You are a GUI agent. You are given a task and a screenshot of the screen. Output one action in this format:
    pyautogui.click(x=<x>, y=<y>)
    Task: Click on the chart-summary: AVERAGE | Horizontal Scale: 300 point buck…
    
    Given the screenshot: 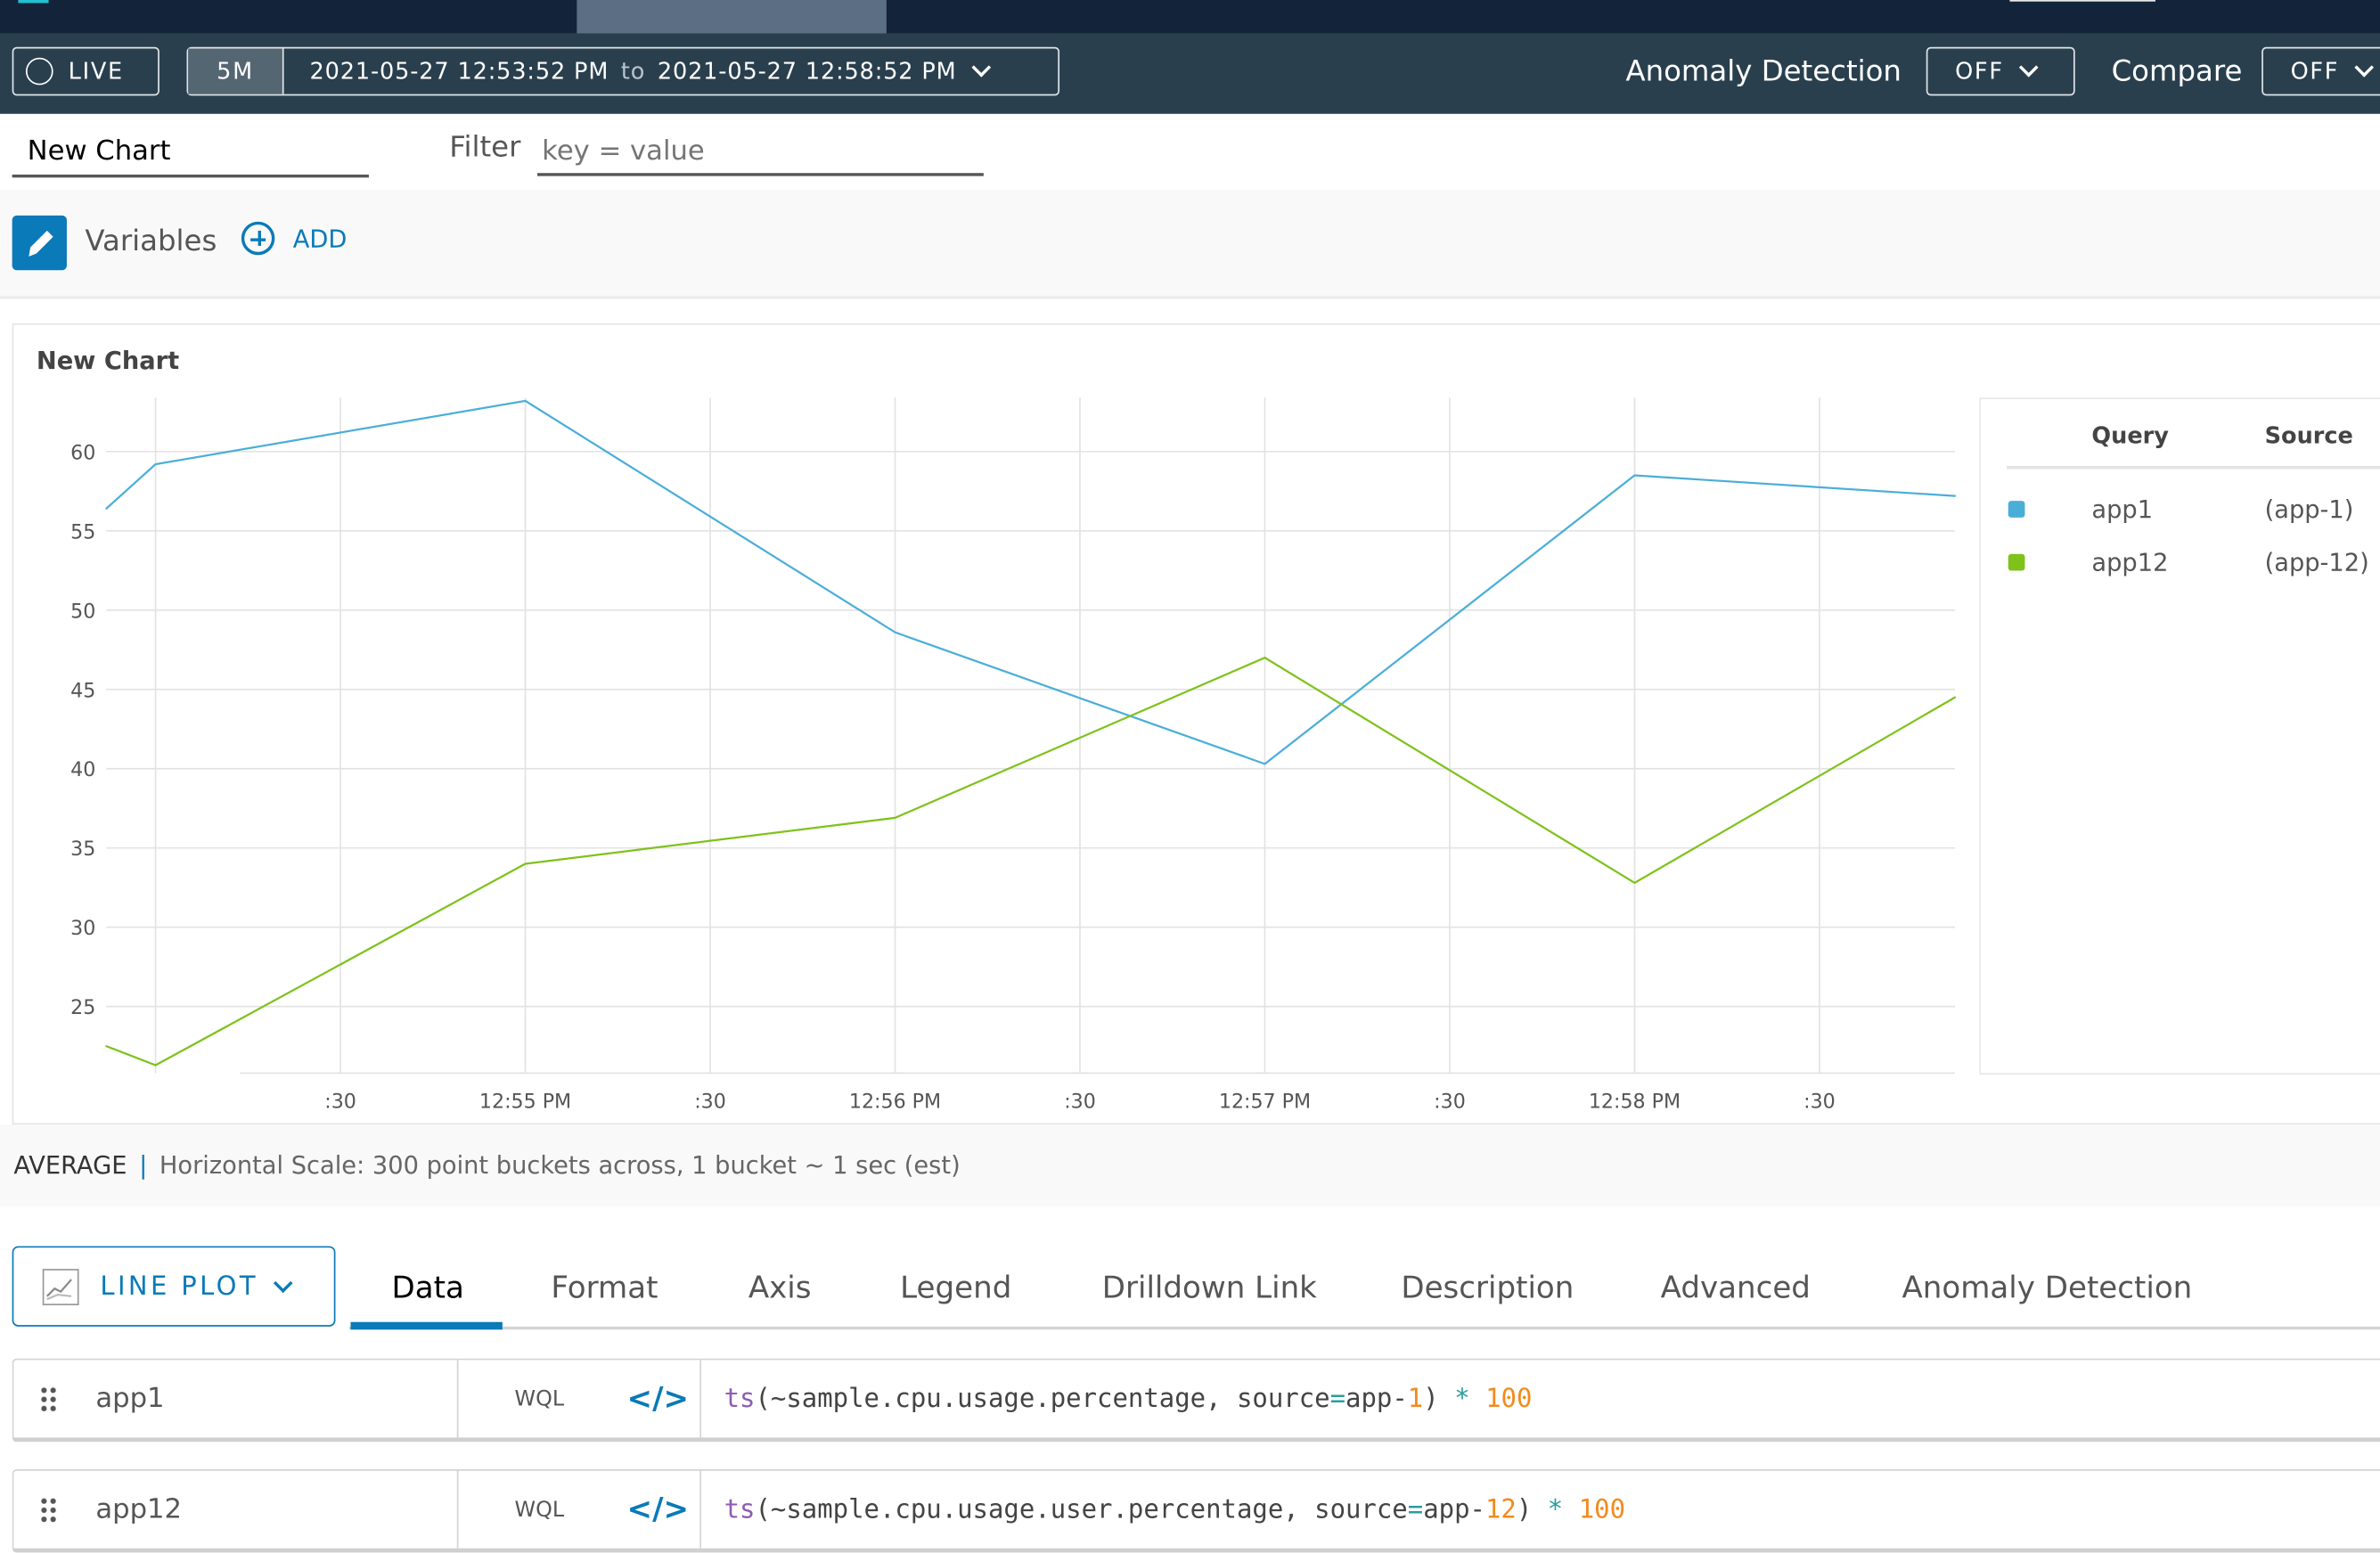 What is the action you would take?
    pyautogui.click(x=487, y=1164)
    